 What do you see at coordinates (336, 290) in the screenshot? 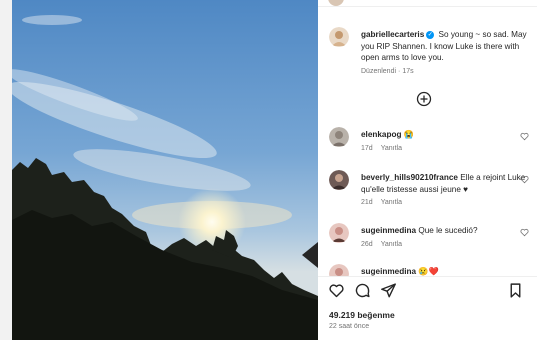
I see `heart-icon` at bounding box center [336, 290].